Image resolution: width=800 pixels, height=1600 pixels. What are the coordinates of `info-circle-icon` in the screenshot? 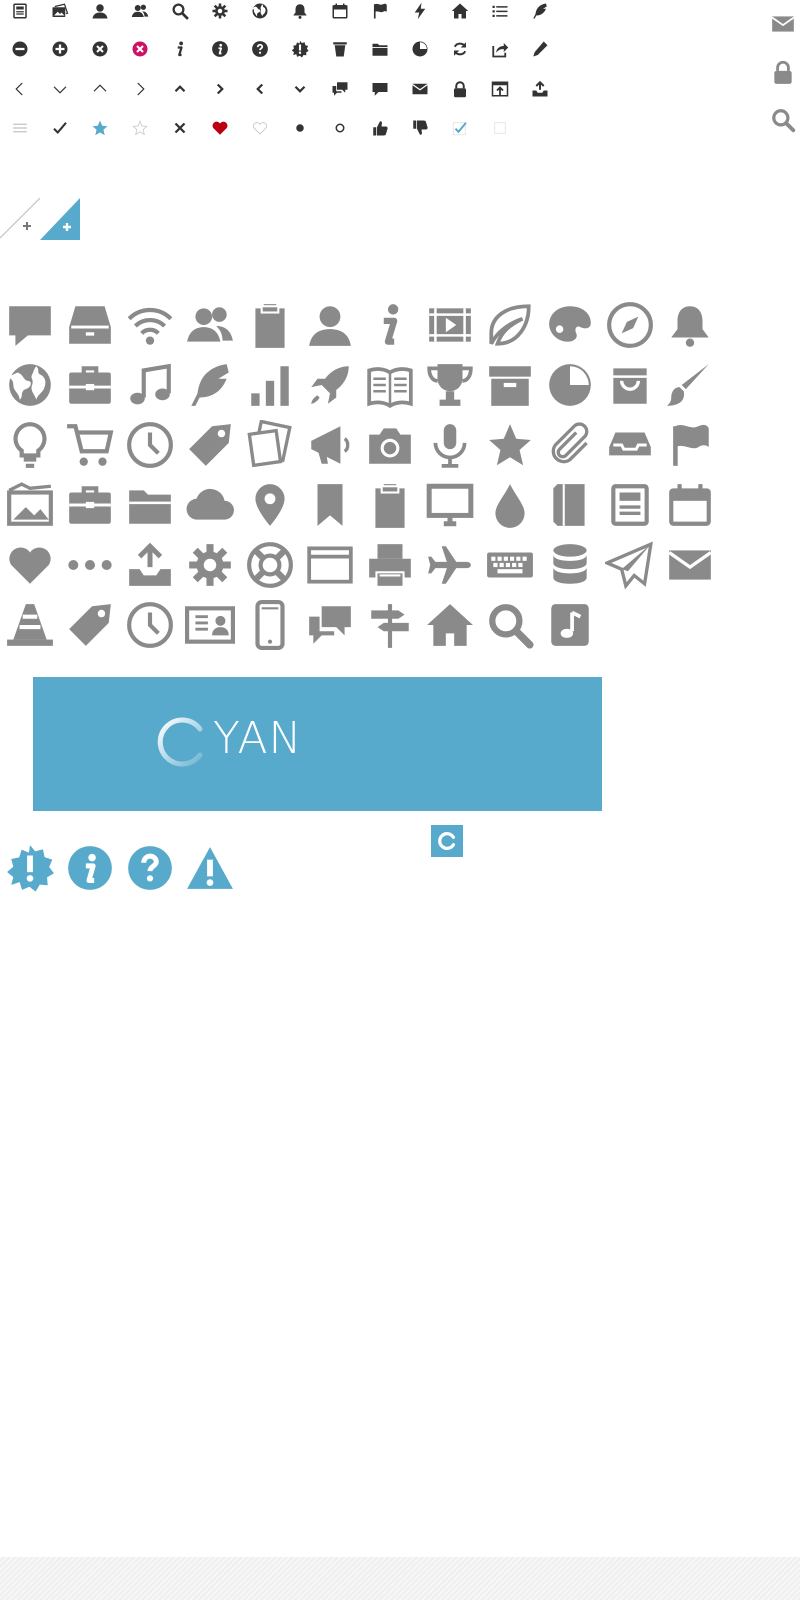 It's located at (220, 49).